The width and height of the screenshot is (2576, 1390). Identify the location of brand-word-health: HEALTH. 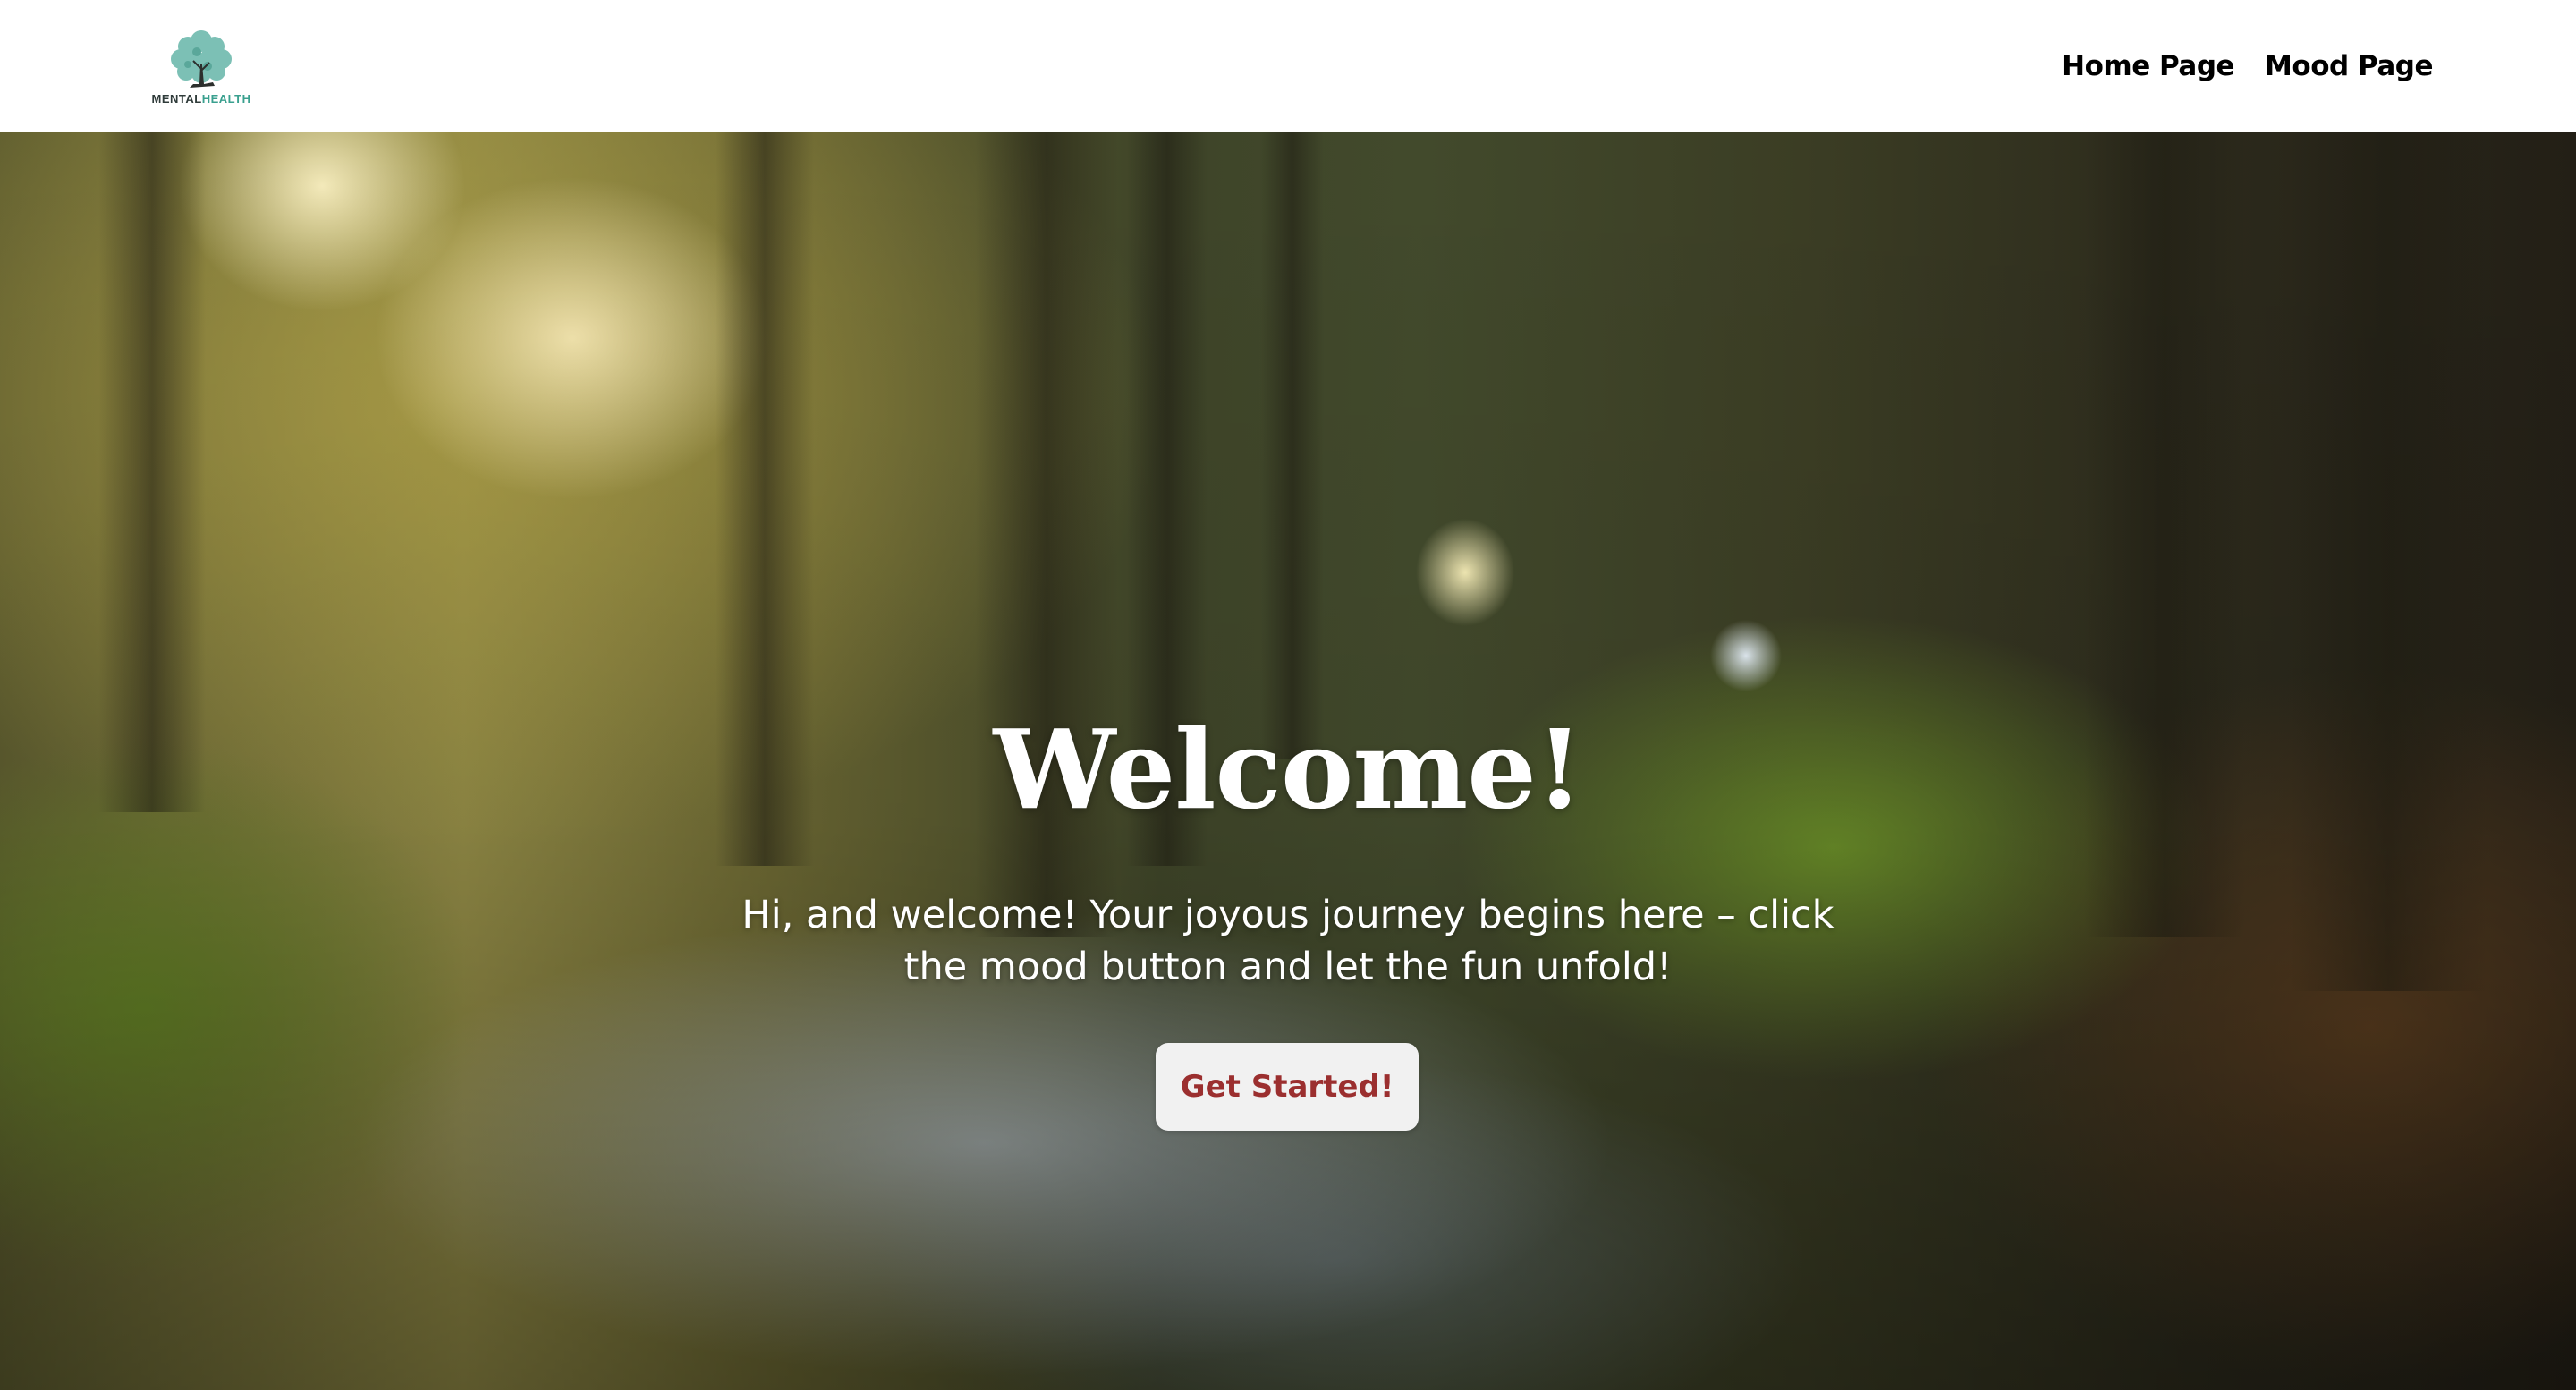
(226, 98).